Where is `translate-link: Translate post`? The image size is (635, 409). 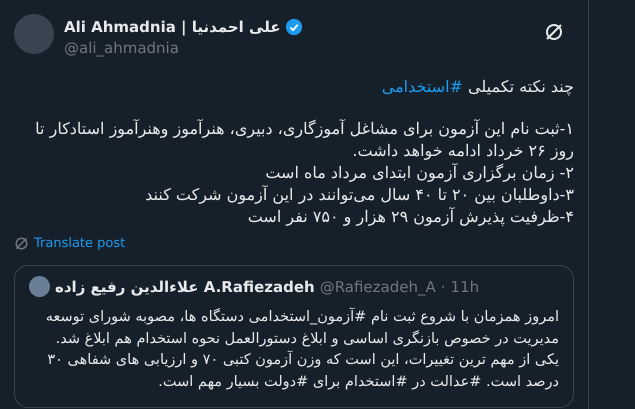 translate-link: Translate post is located at coordinates (70, 243).